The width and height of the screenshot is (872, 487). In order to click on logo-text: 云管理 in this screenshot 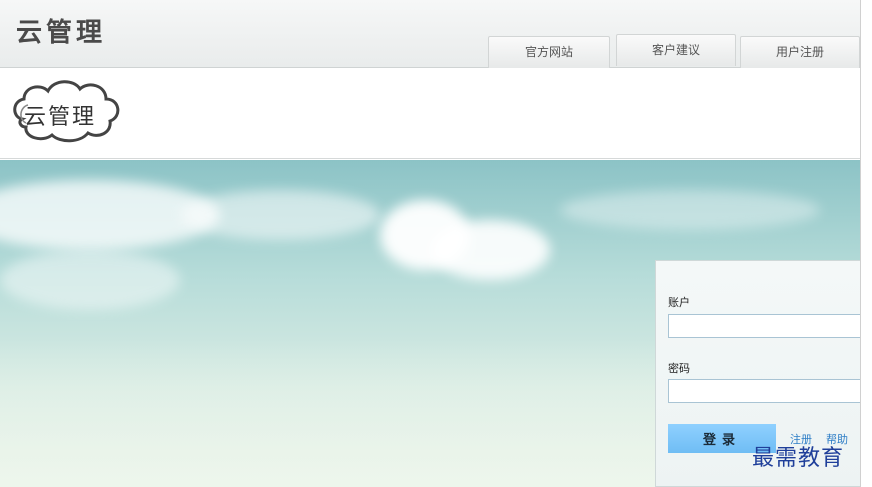, I will do `click(60, 117)`.